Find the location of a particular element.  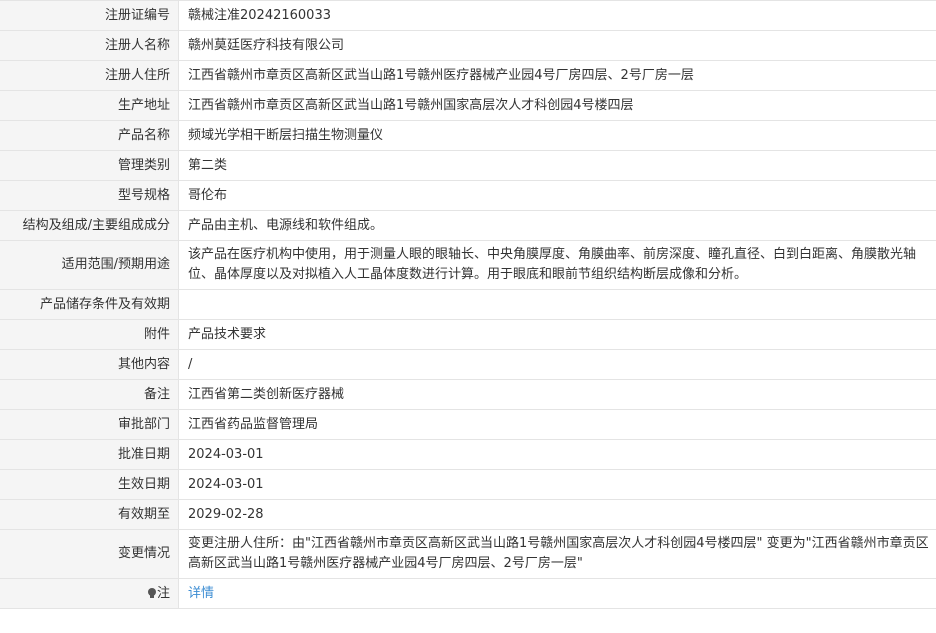

approval-date-label: 批准日期 is located at coordinates (89, 454).